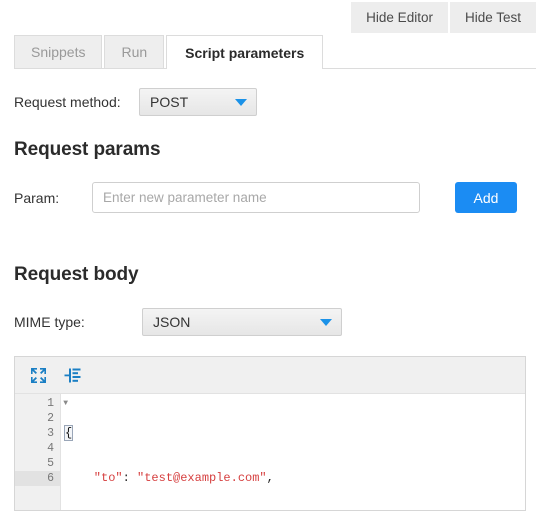 This screenshot has width=550, height=521. Describe the element at coordinates (245, 52) in the screenshot. I see `tab-script-parameters: Script parameters` at that location.